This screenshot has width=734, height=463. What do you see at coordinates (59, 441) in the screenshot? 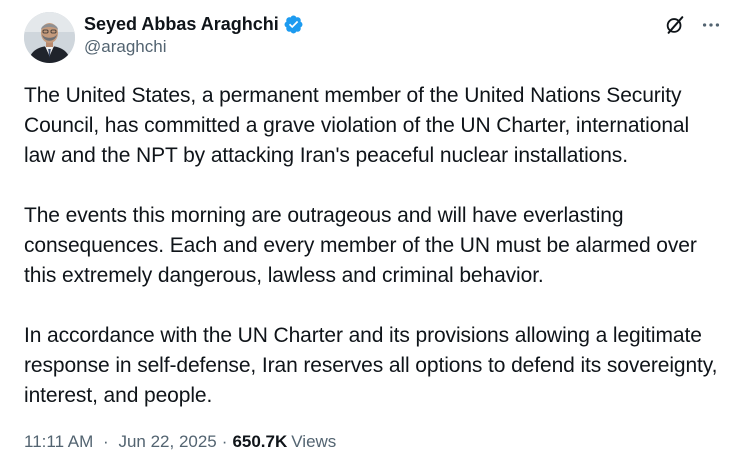
I see `tweet-time: 11:11 AM` at bounding box center [59, 441].